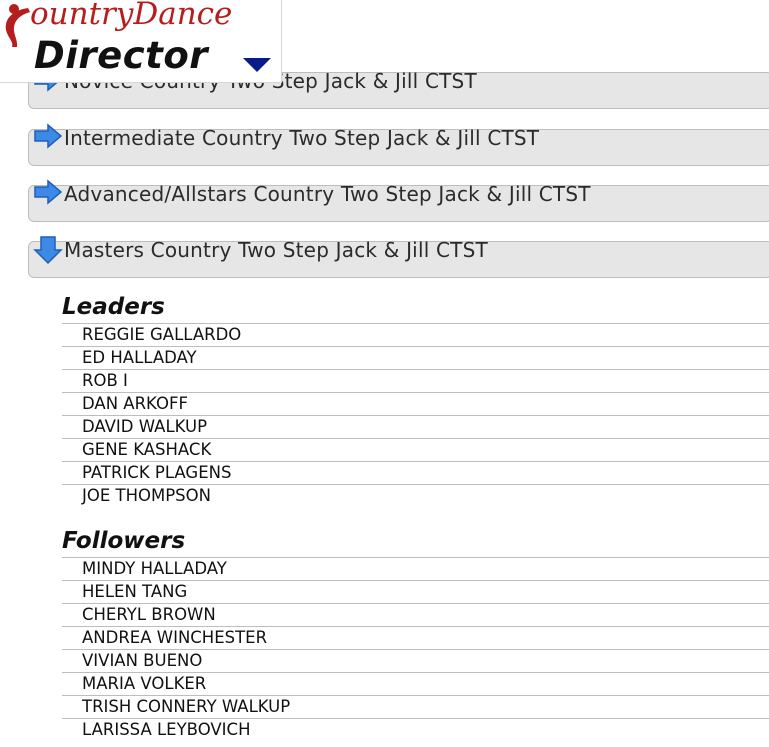 The image size is (769, 747). Describe the element at coordinates (415, 614) in the screenshot. I see `list-item: CHERYL BROWN` at that location.